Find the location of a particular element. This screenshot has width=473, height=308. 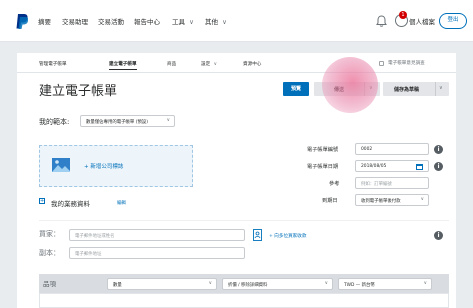

bell-icon is located at coordinates (381, 21).